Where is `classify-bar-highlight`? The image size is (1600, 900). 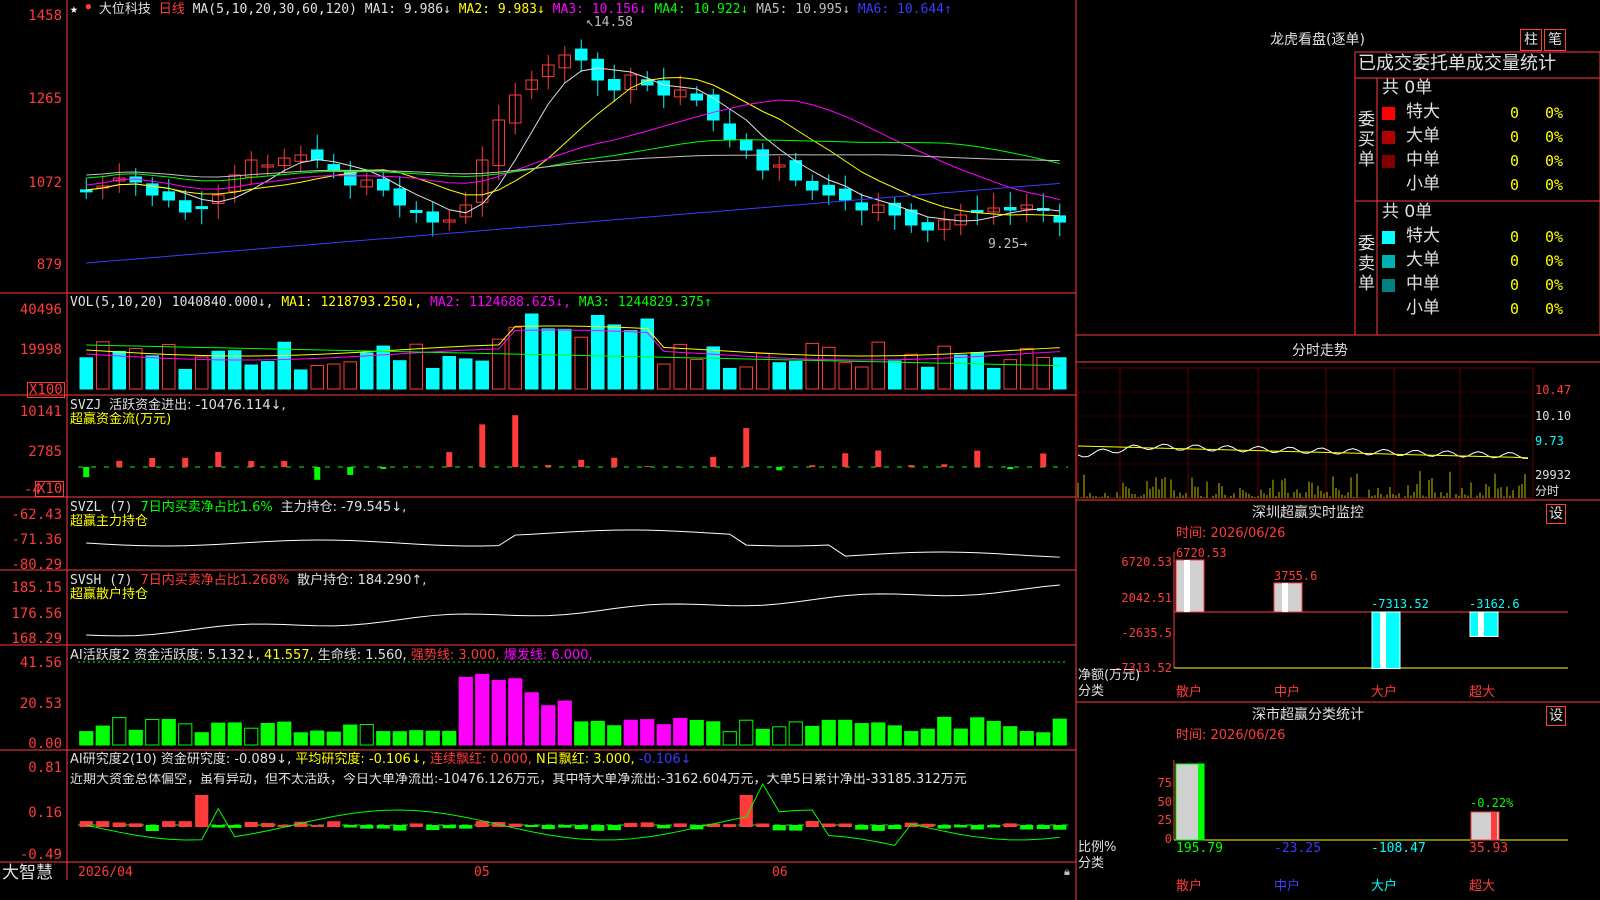 classify-bar-highlight is located at coordinates (1494, 826).